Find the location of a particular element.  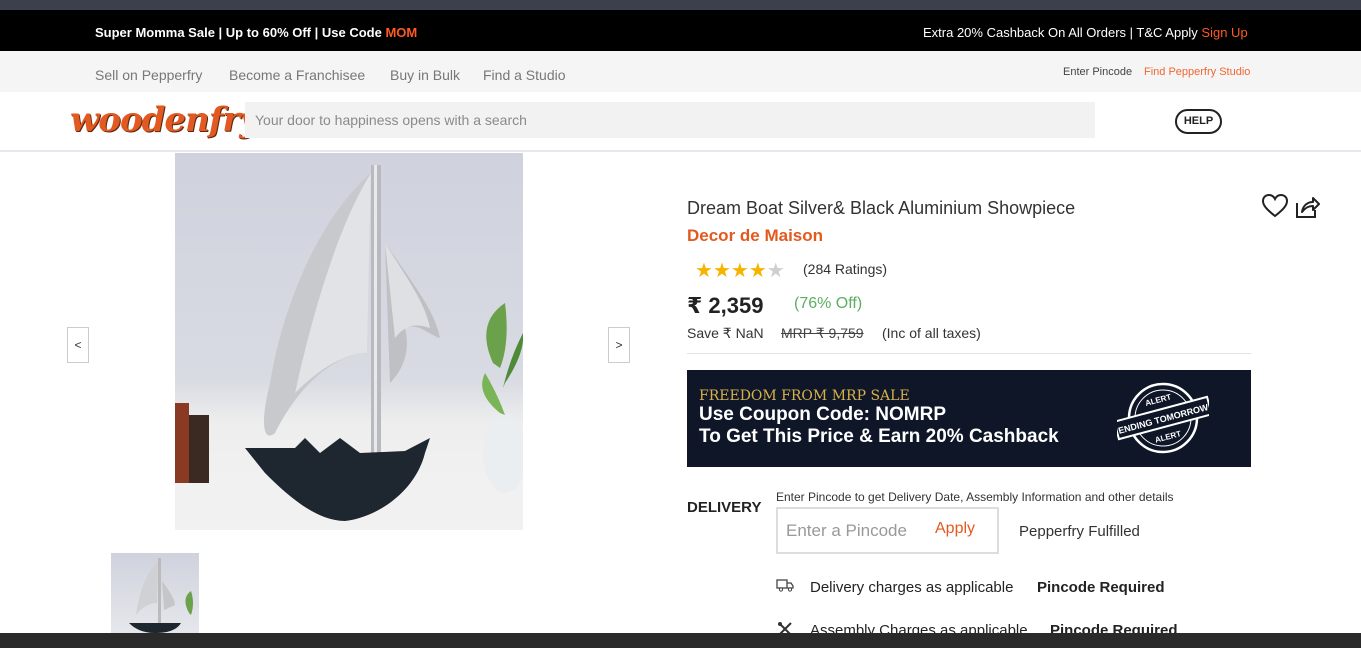

discount-percent: (76% Off) is located at coordinates (828, 303).